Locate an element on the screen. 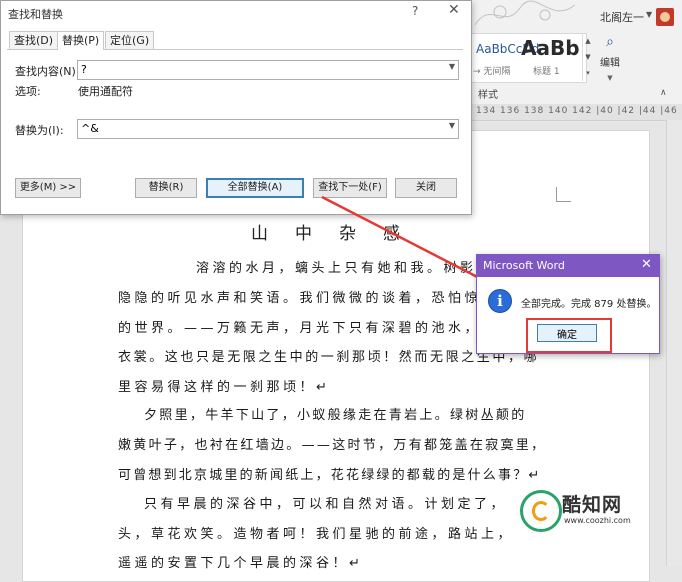  watermark-logo-icon is located at coordinates (541, 511).